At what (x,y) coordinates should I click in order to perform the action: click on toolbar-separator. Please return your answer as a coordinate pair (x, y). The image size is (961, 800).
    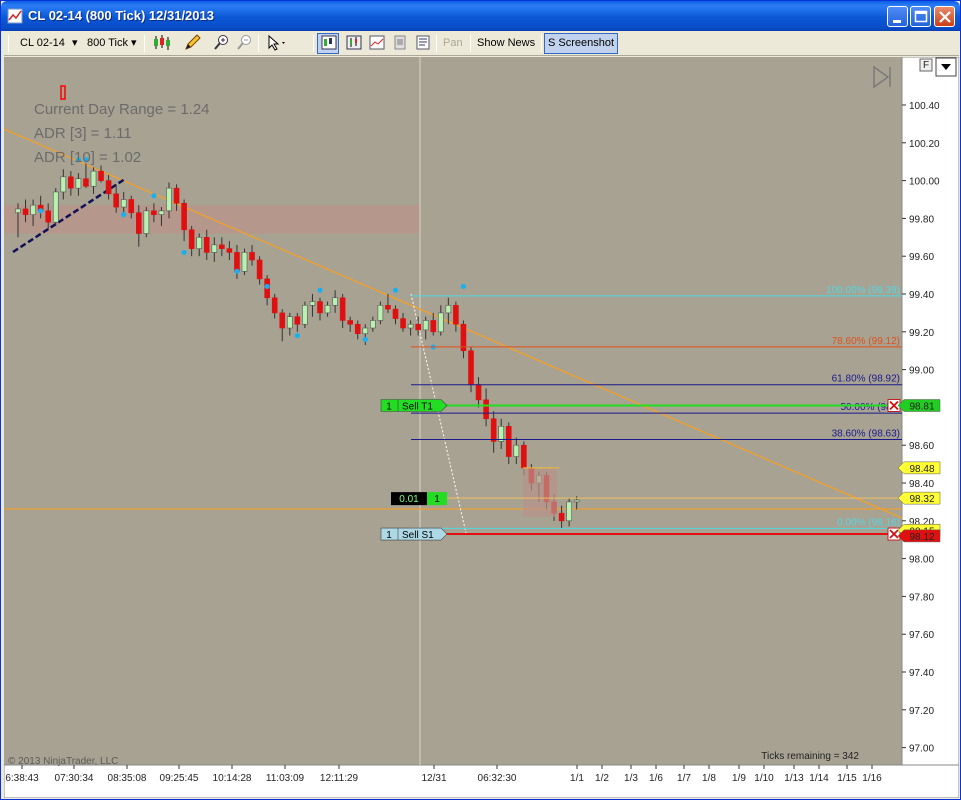
    Looking at the image, I should click on (258, 43).